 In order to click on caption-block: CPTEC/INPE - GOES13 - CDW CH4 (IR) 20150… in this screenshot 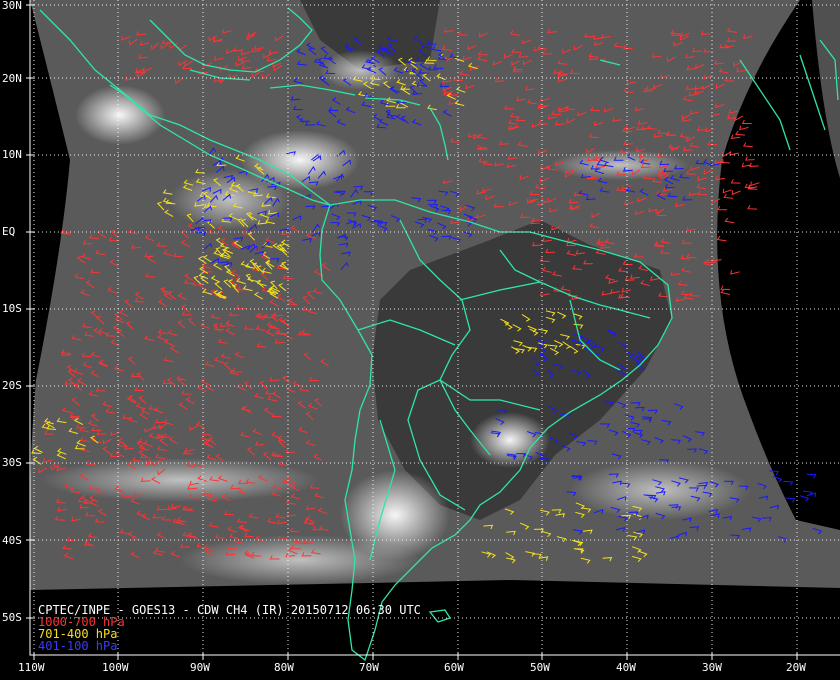, I will do `click(229, 628)`.